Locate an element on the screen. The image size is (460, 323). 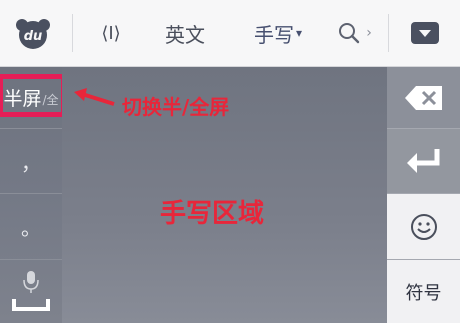
handwriting-mode-button: 手写 ▾ is located at coordinates (278, 33).